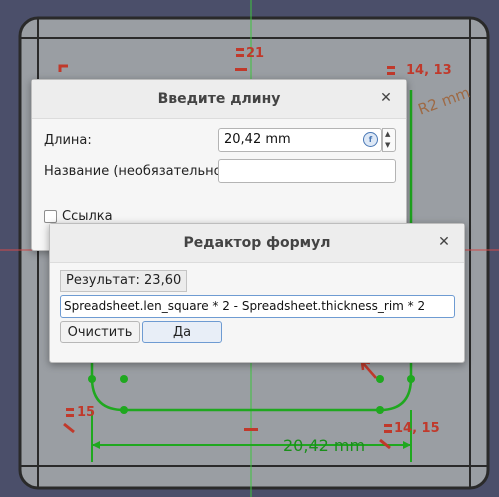 The image size is (499, 497). I want to click on constraint-label-14-15: 14, 15, so click(417, 428).